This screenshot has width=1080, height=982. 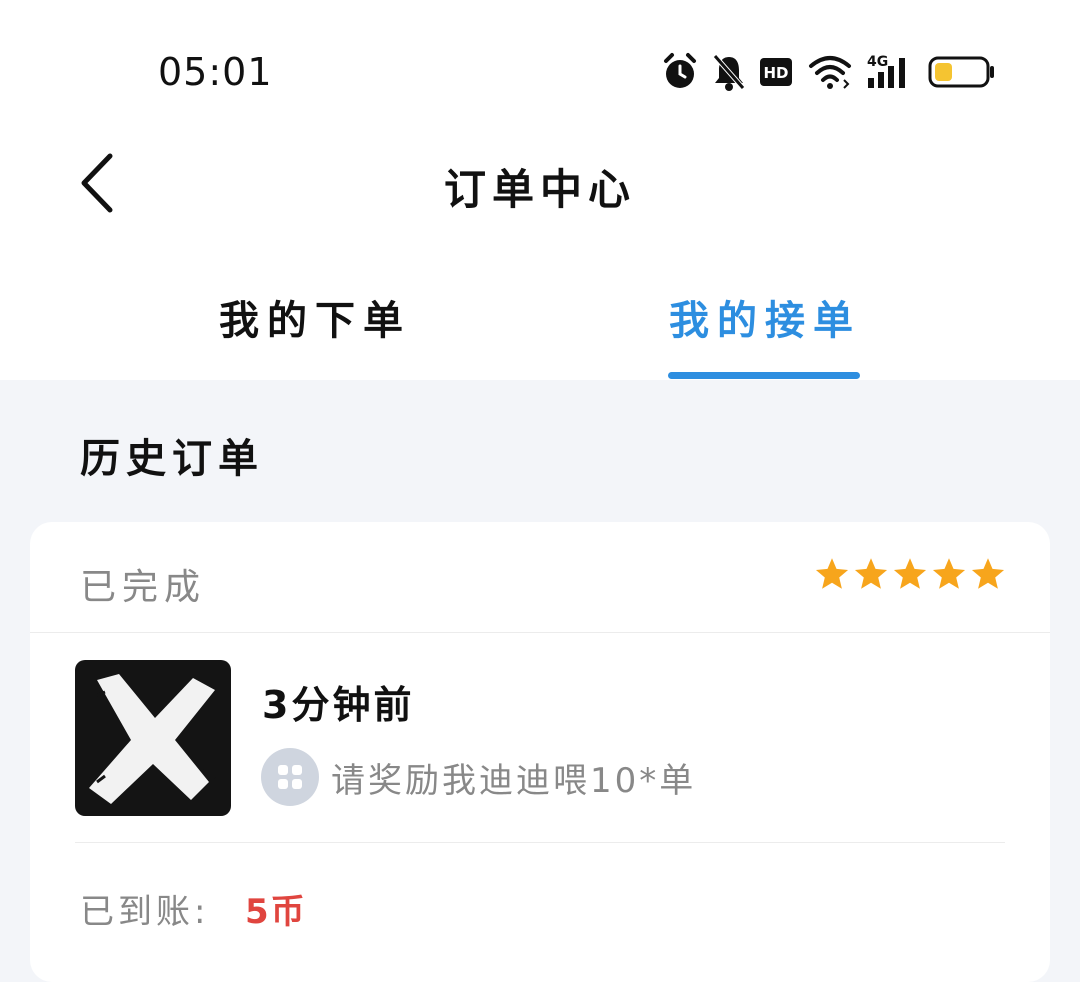 What do you see at coordinates (143, 587) in the screenshot?
I see `order-status: 已完成` at bounding box center [143, 587].